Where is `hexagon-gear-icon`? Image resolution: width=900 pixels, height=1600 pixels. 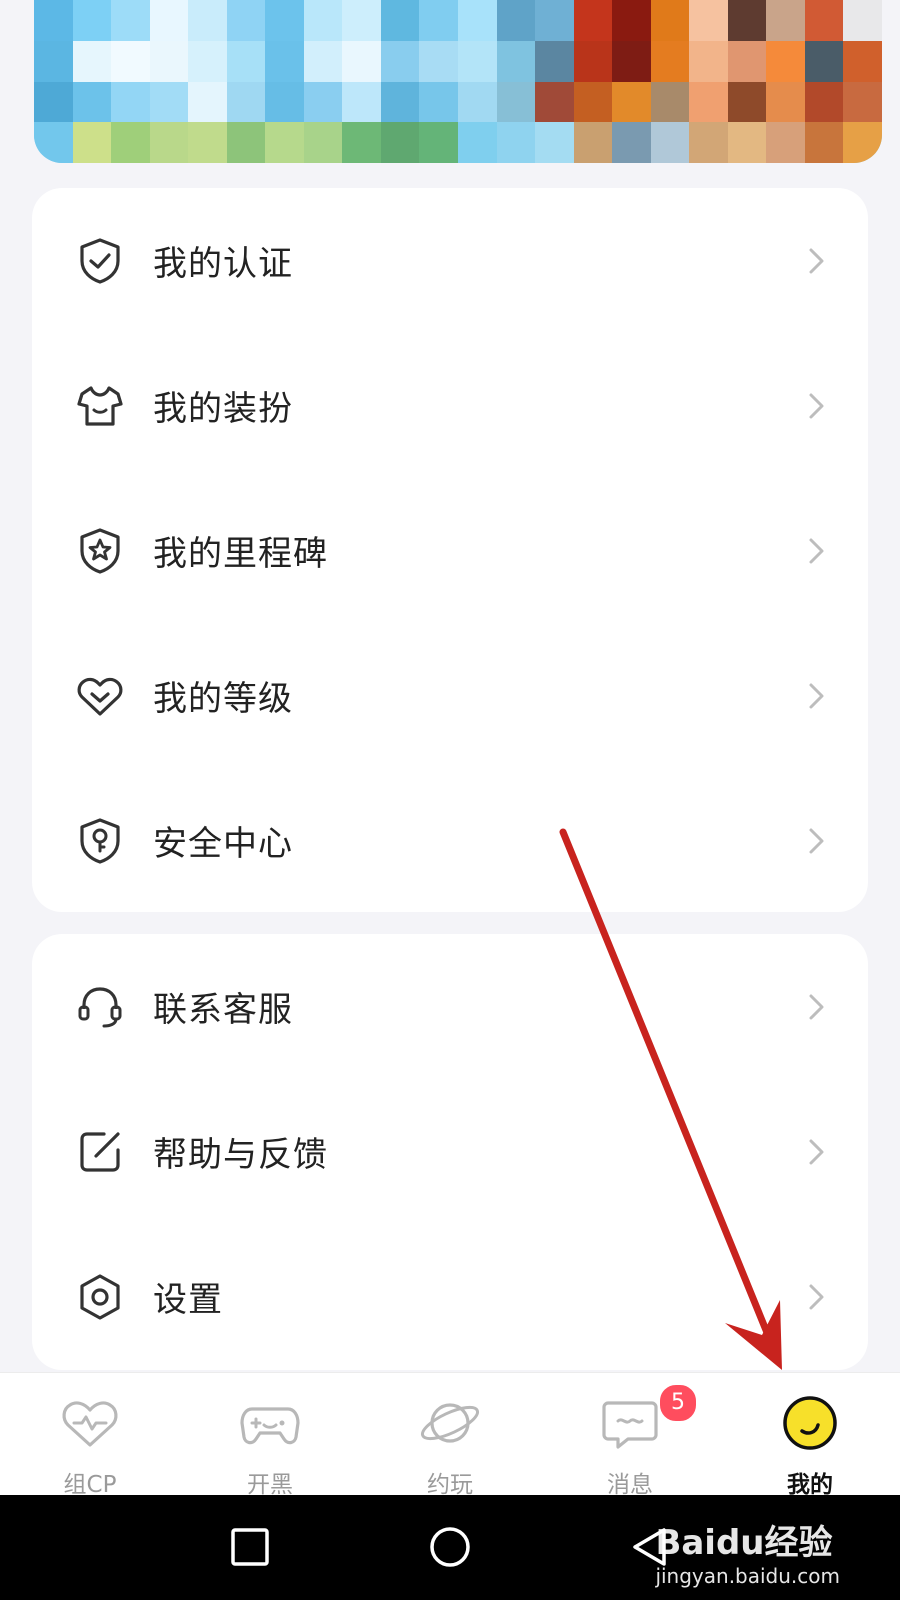
hexagon-gear-icon is located at coordinates (100, 1297).